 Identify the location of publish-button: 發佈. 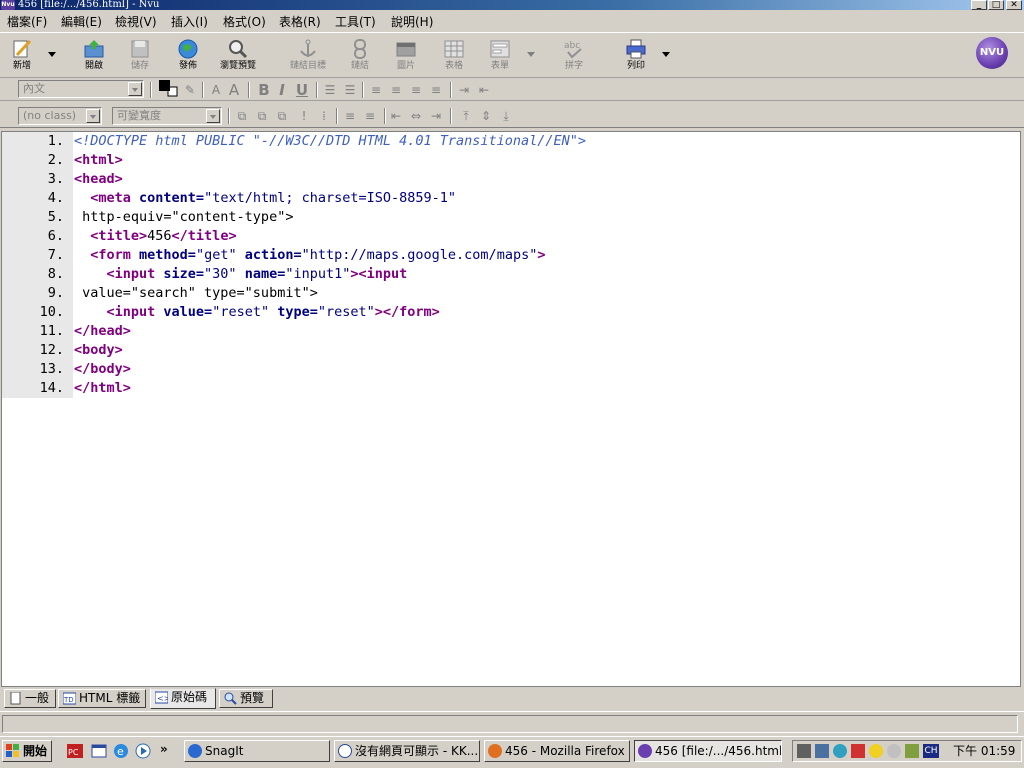
(188, 56).